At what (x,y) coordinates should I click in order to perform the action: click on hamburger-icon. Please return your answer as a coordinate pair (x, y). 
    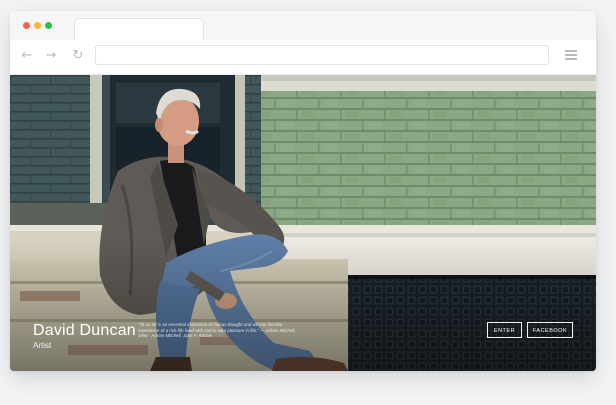
    Looking at the image, I should click on (571, 55).